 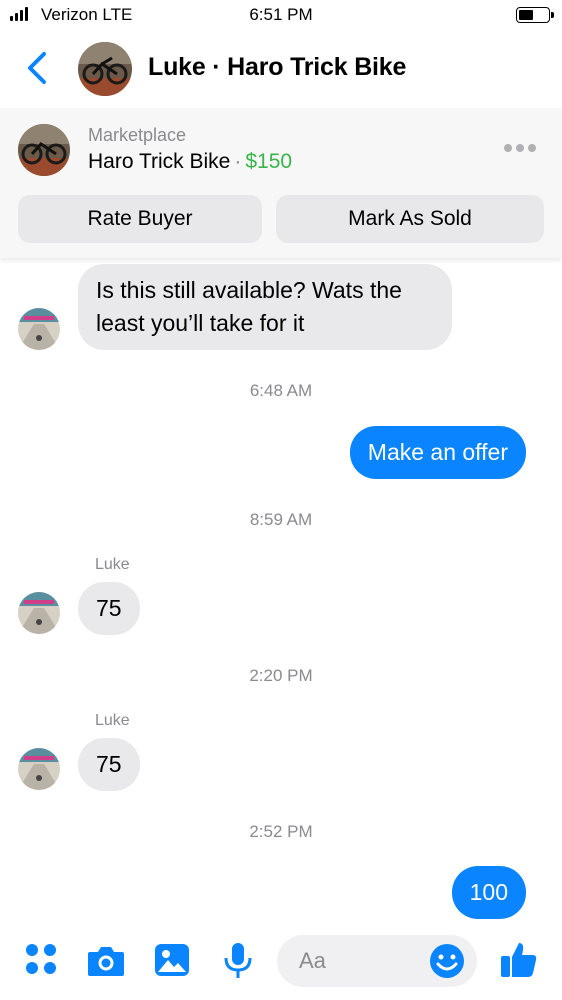 I want to click on emoji-button, so click(x=447, y=961).